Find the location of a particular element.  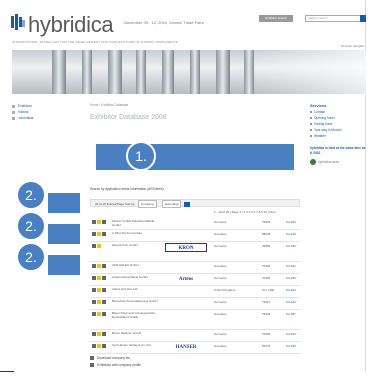

table-row: A-Plus AG Formenbau Germany 88045 C2.416 is located at coordinates (195, 236).